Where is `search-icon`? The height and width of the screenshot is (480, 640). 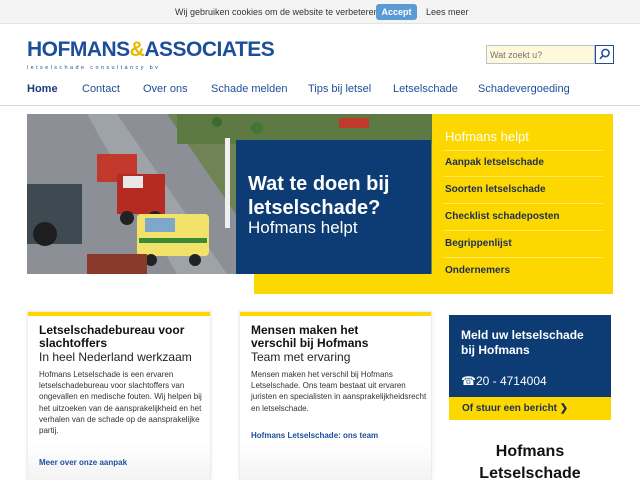
search-icon is located at coordinates (604, 54).